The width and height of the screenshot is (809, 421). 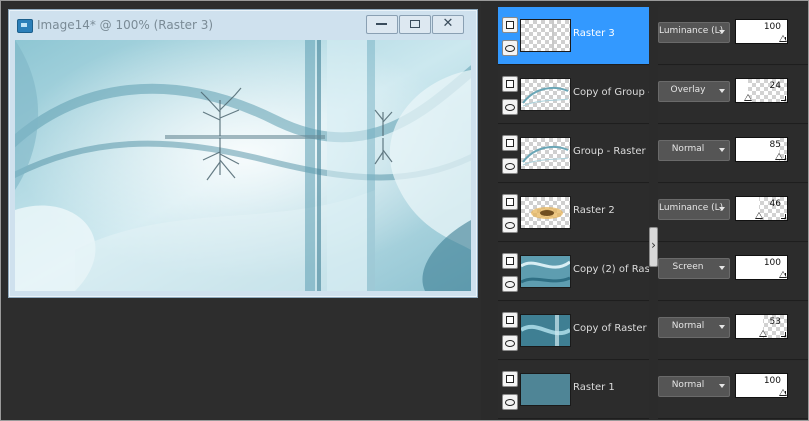 What do you see at coordinates (611, 151) in the screenshot?
I see `layer-name: Group - Raster 3` at bounding box center [611, 151].